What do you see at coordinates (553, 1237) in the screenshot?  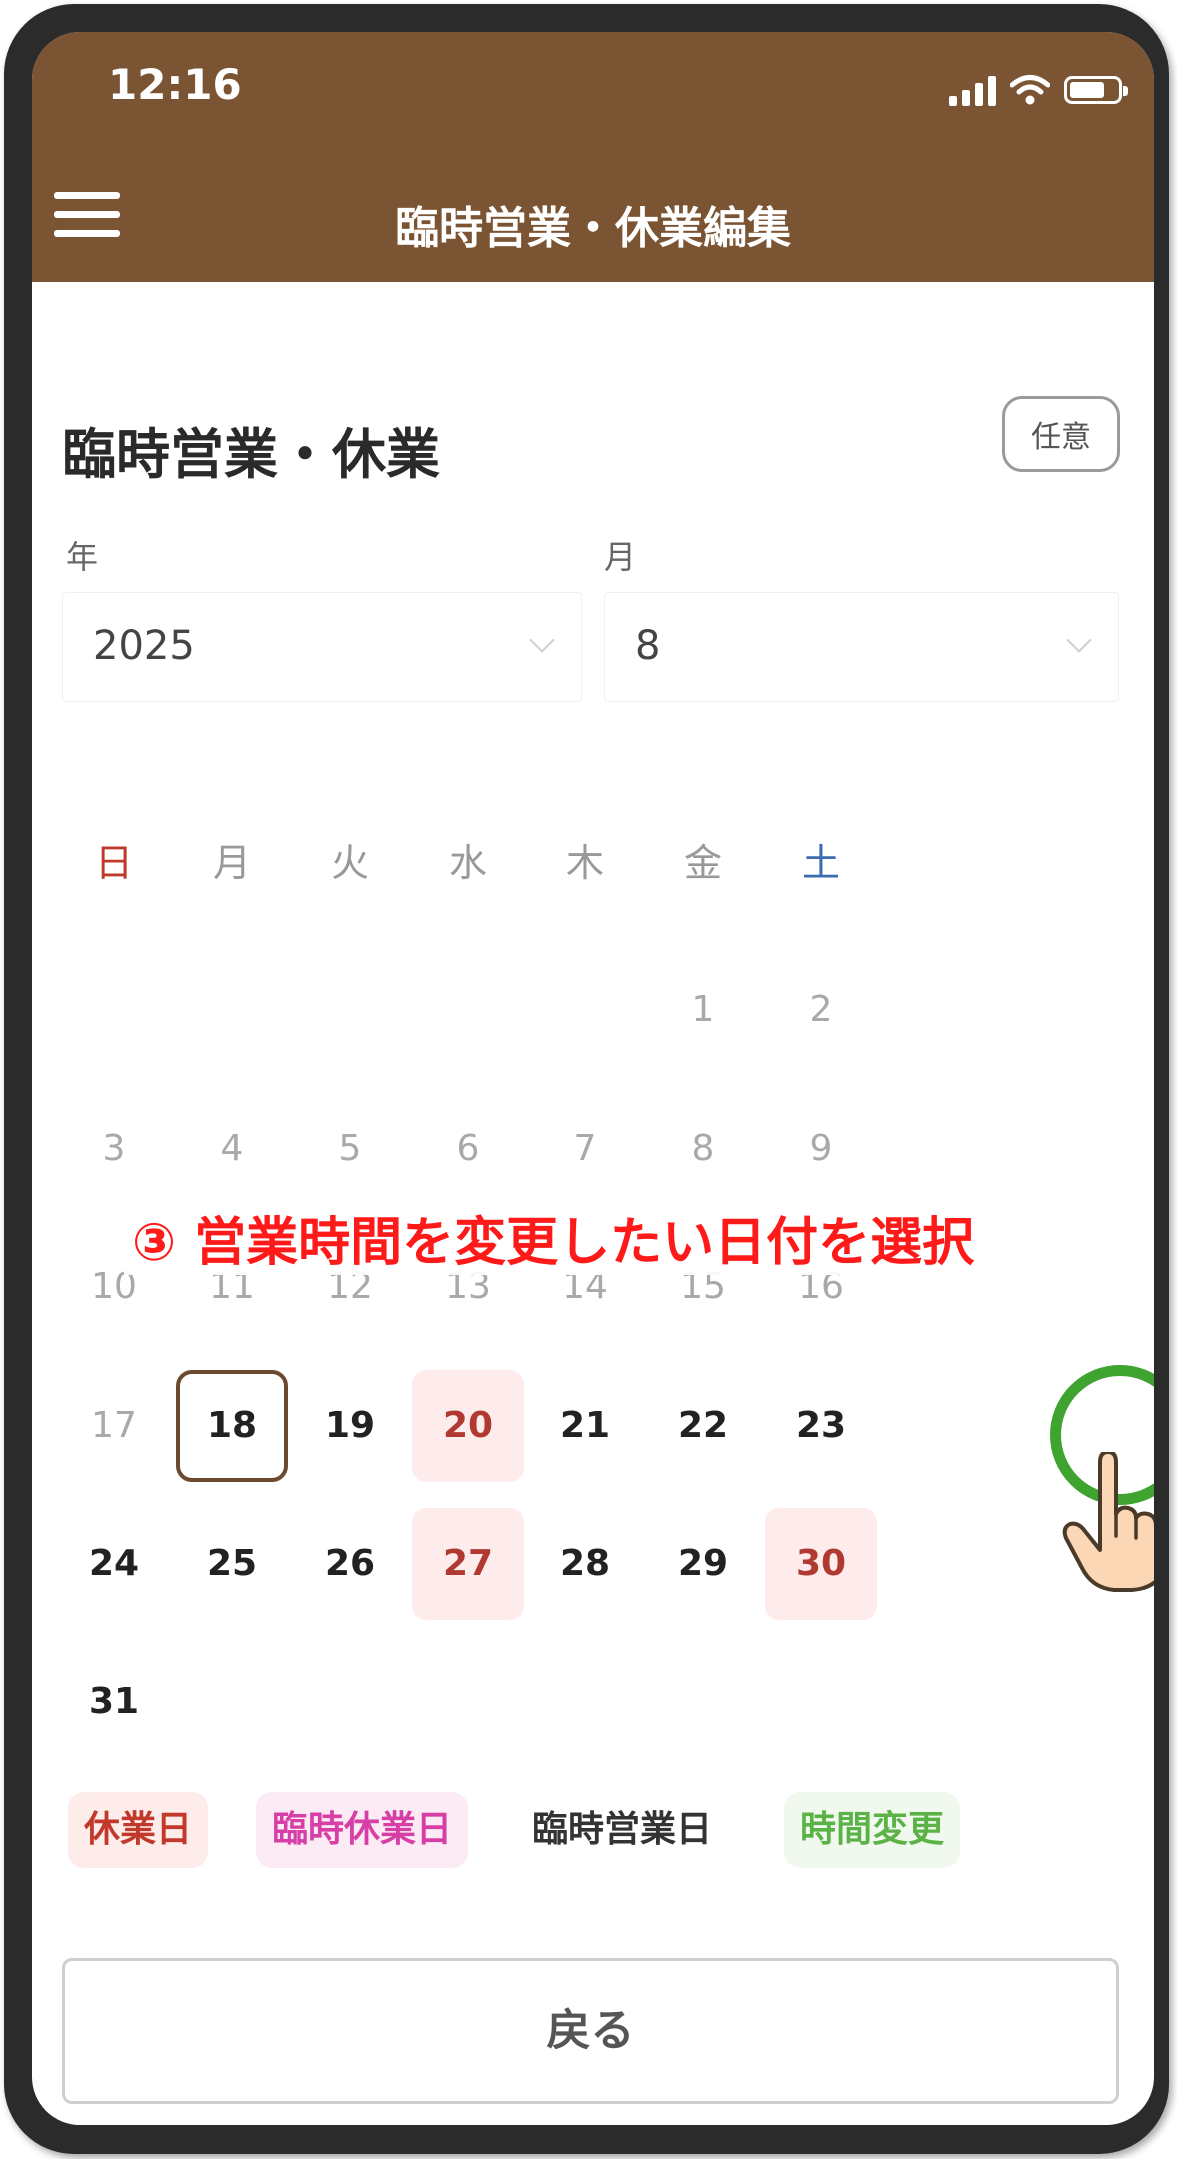 I see `instruction-annotation: ③ 営業時間を変更したい日付を選択` at bounding box center [553, 1237].